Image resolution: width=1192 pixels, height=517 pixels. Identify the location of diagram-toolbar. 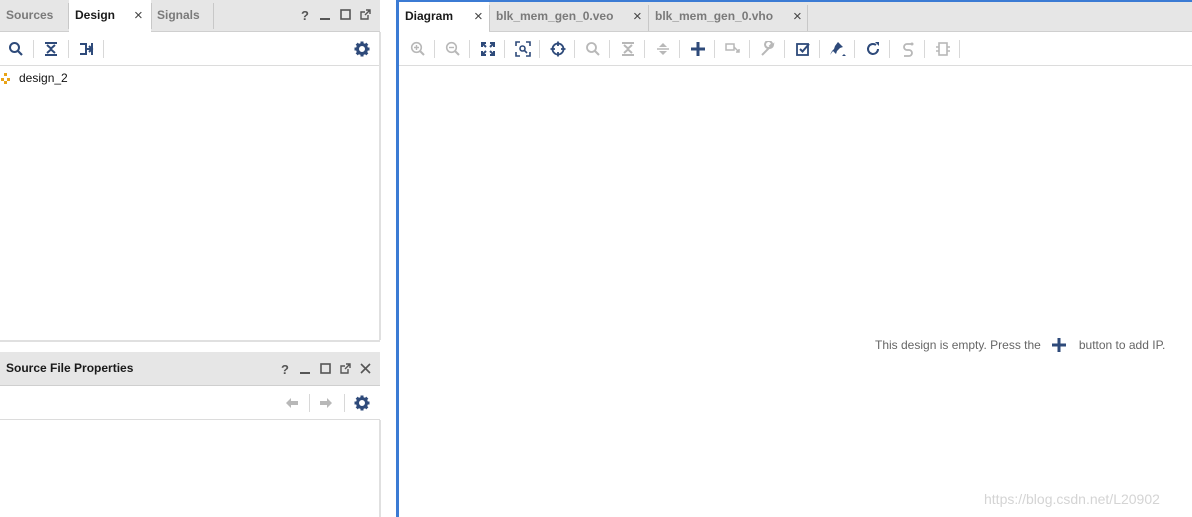
(795, 49).